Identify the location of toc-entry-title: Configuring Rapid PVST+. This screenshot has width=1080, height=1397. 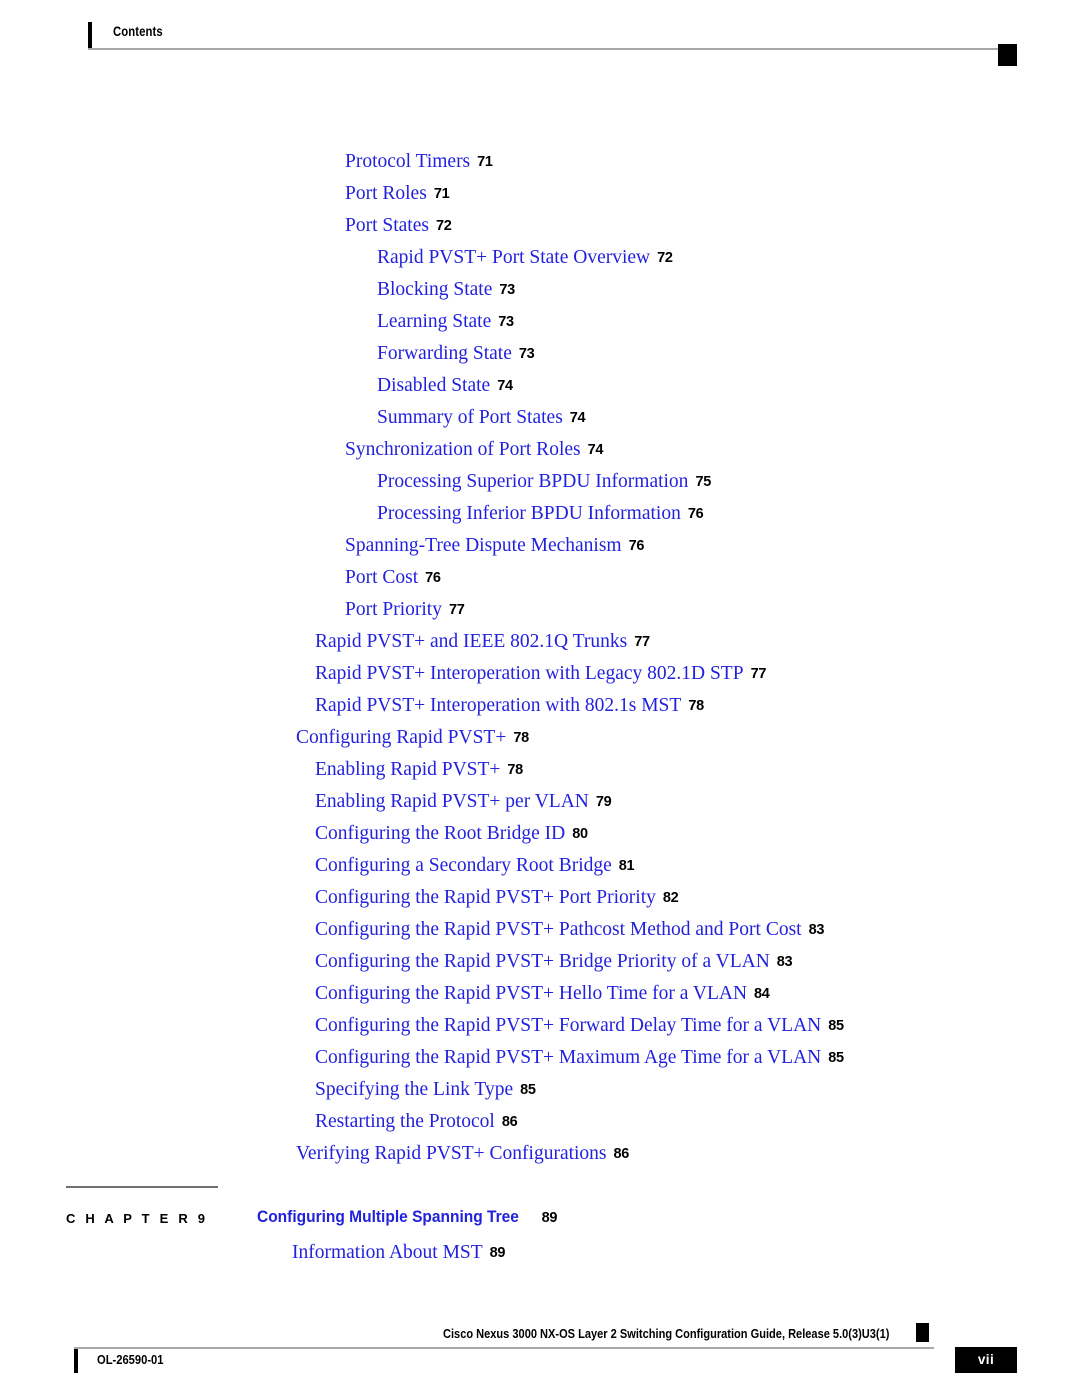
(401, 737).